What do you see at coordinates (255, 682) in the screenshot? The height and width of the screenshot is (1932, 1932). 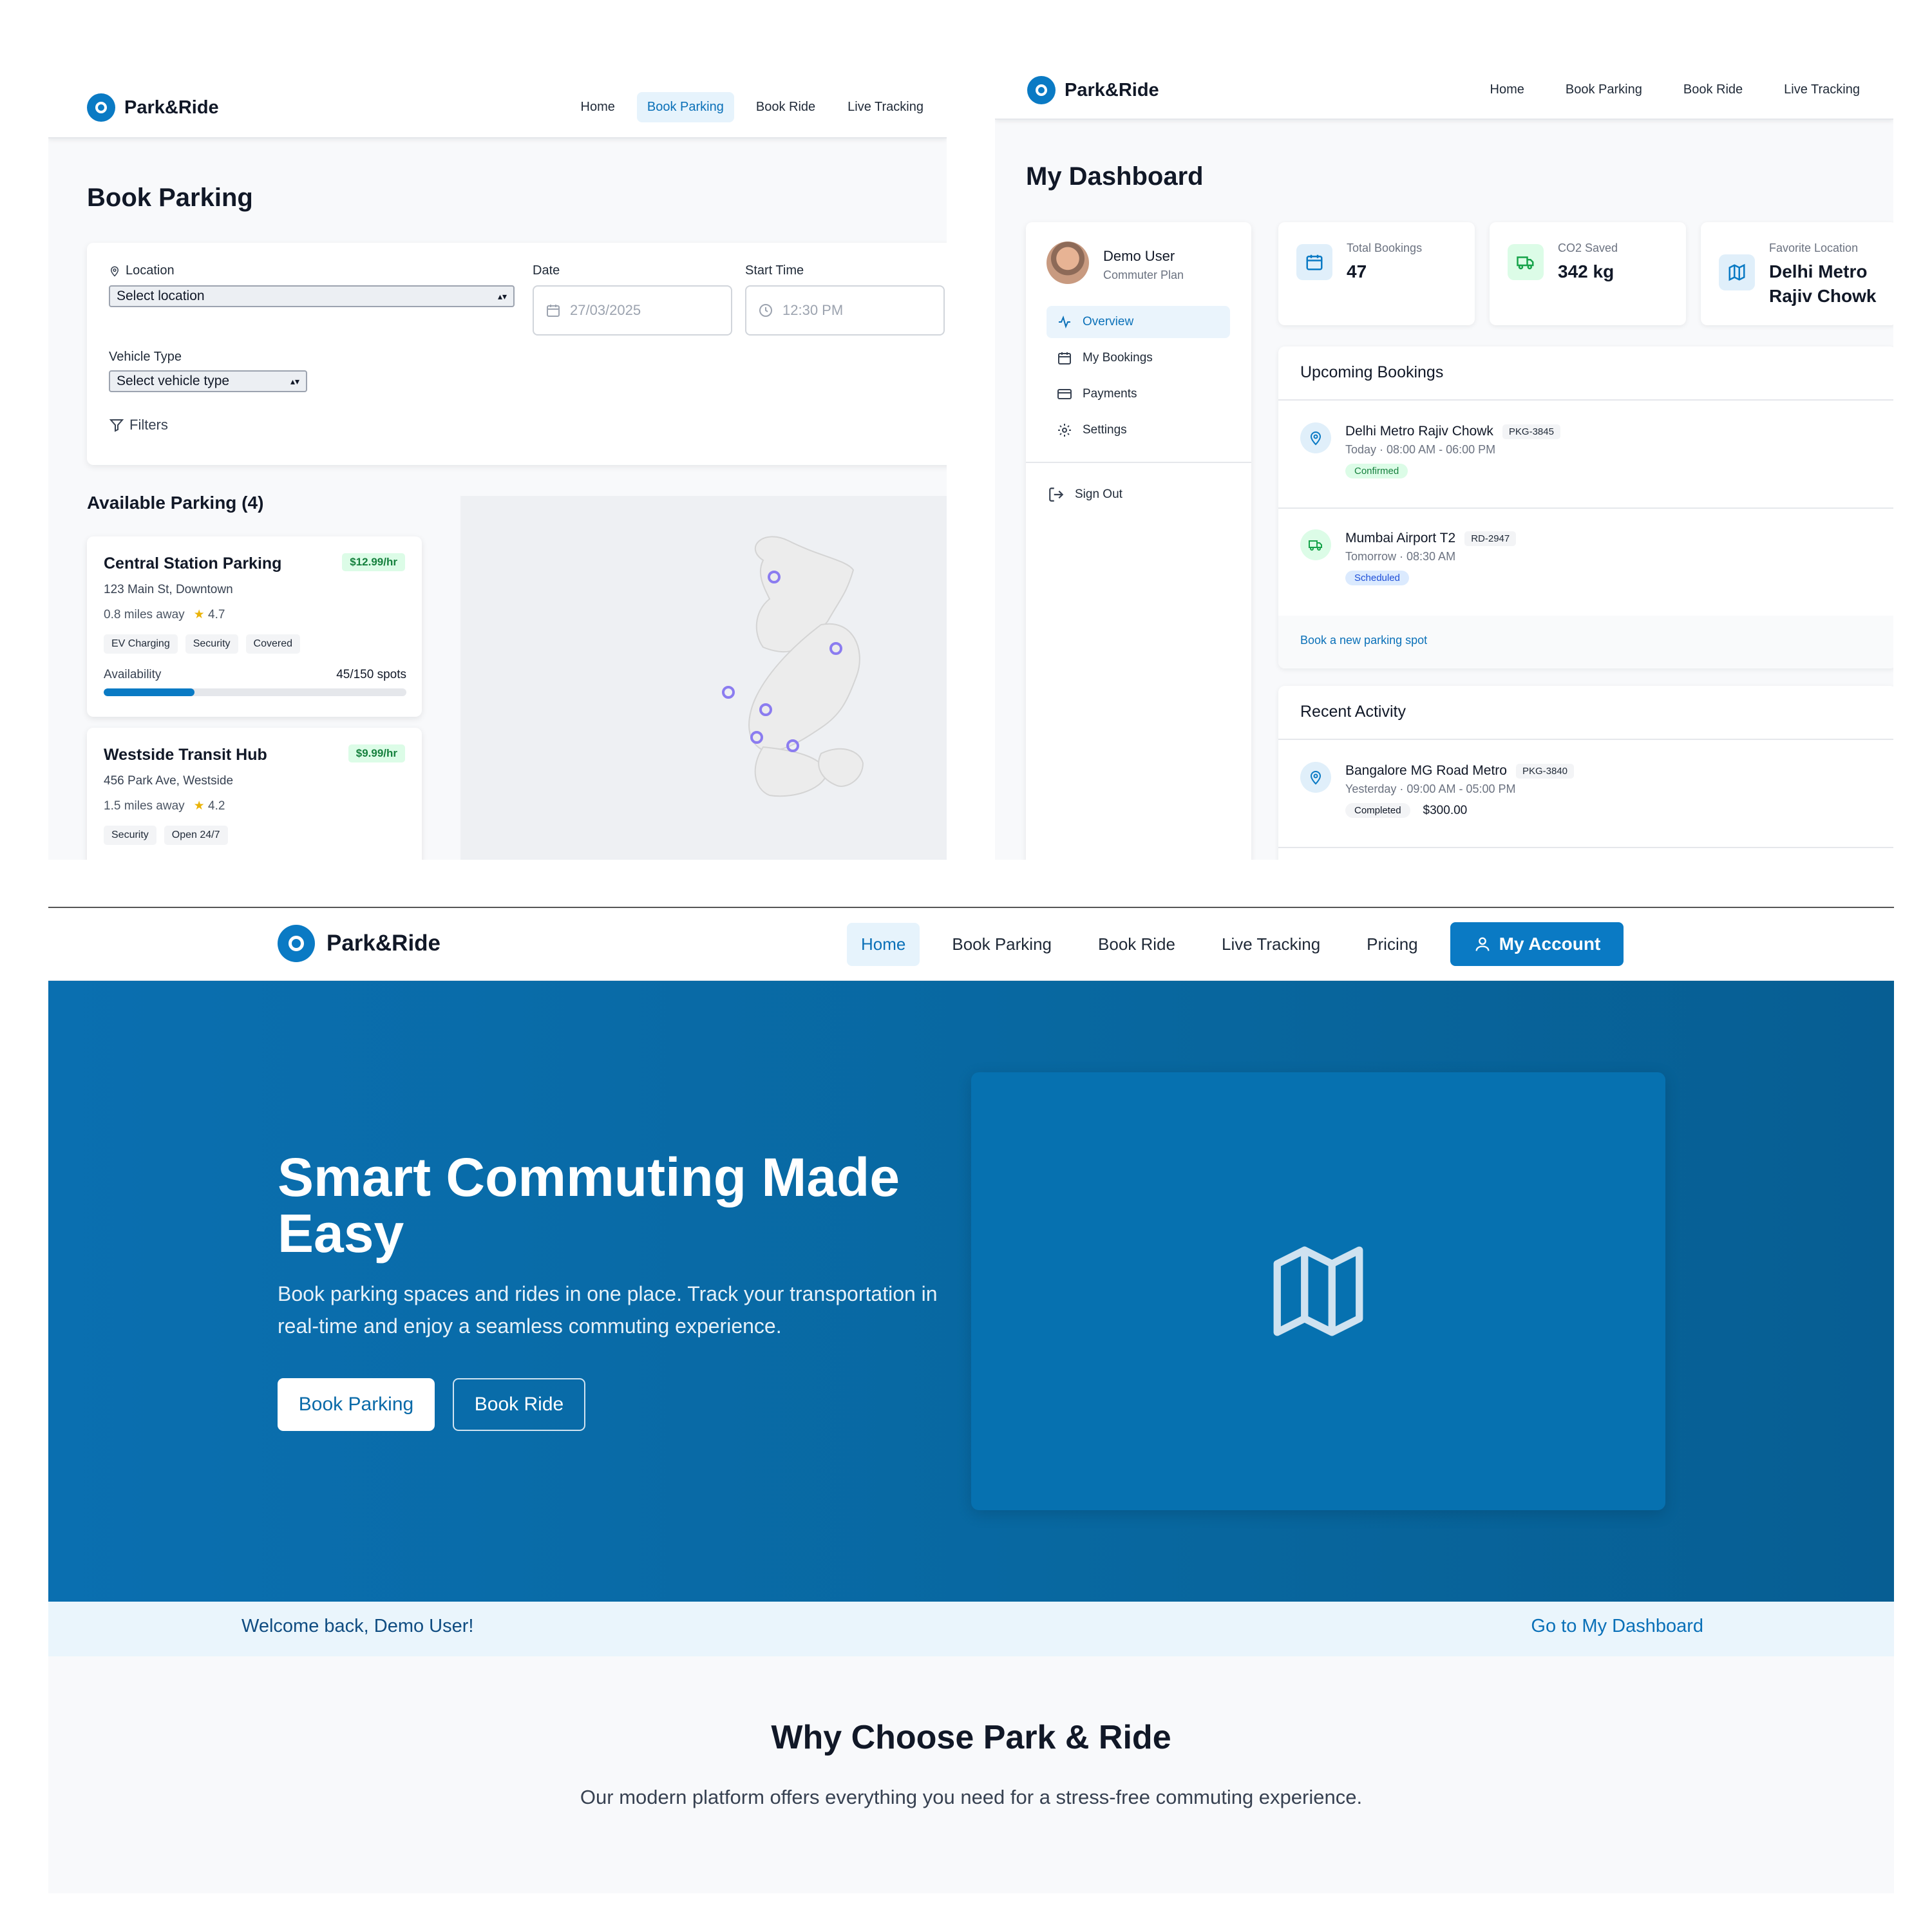 I see `availability: Availability 45/150 spots` at bounding box center [255, 682].